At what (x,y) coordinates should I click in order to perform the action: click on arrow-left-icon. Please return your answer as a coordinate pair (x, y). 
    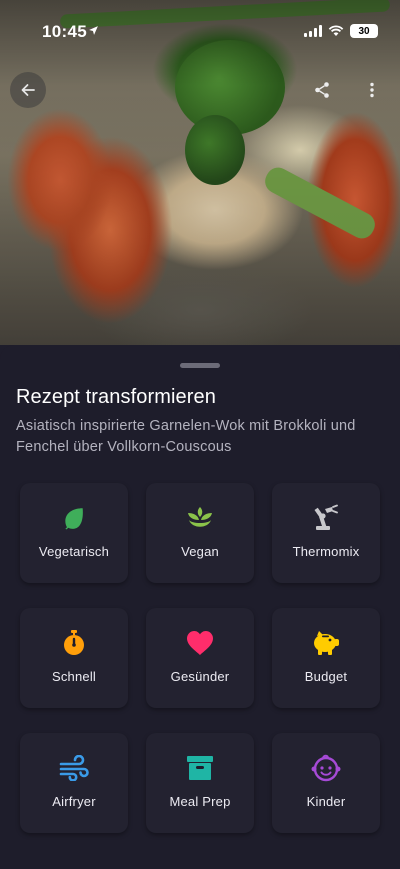
    Looking at the image, I should click on (28, 90).